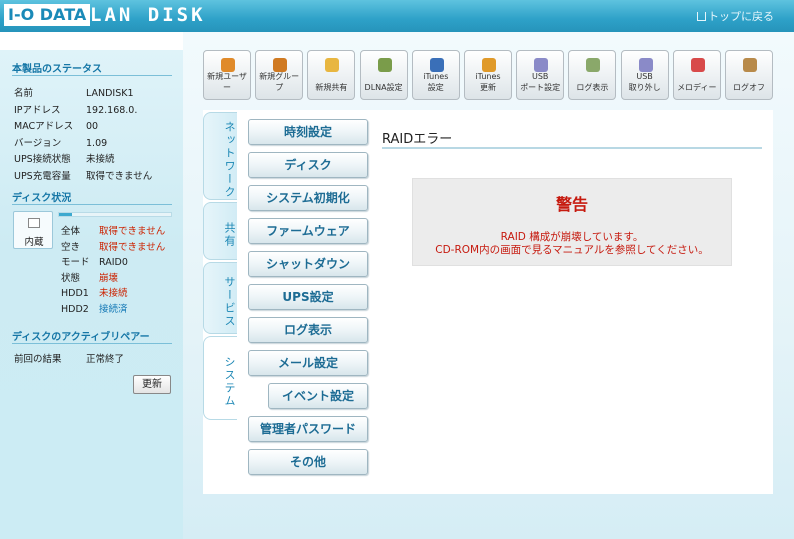  Describe the element at coordinates (75, 109) in the screenshot. I see `status-row: IPアドレス 192.168.0.` at that location.